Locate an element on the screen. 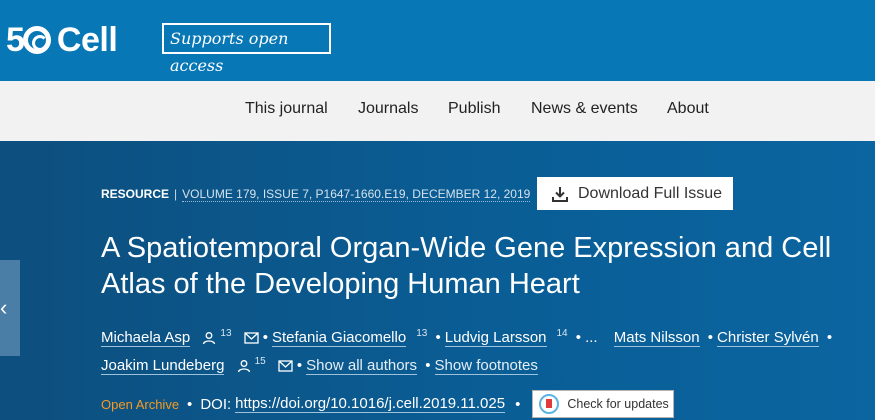 The height and width of the screenshot is (420, 875). author-footnote: 14 is located at coordinates (562, 333).